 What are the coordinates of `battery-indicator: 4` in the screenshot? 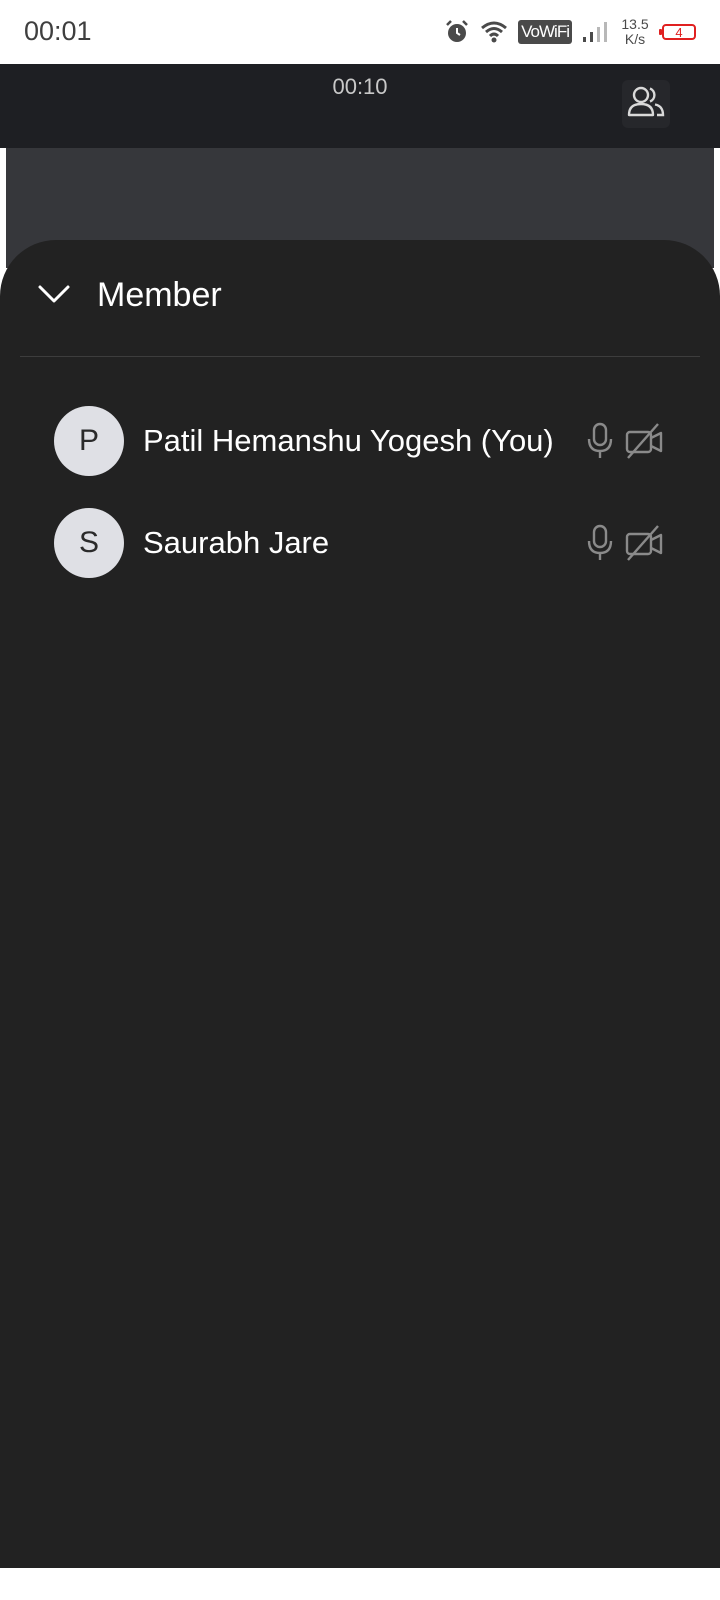 It's located at (677, 32).